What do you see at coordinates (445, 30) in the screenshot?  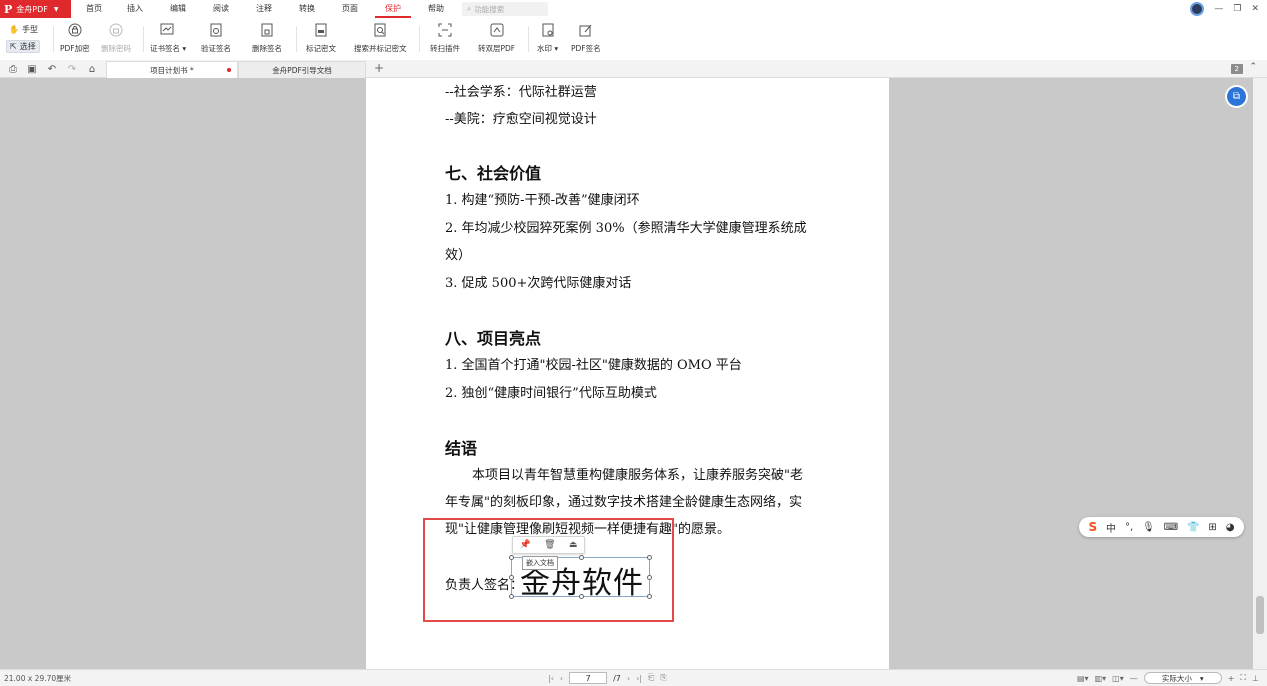 I see `scan-icon` at bounding box center [445, 30].